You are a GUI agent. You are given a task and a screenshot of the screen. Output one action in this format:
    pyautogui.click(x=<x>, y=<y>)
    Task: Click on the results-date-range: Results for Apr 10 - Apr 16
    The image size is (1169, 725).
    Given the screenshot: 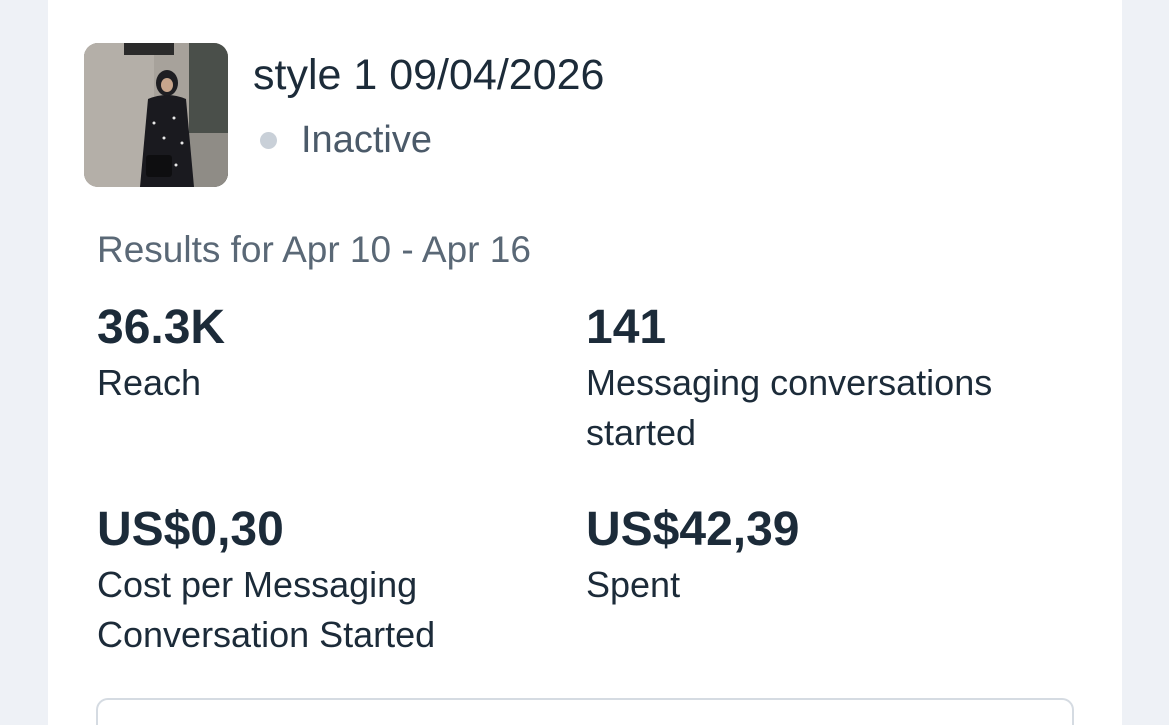 What is the action you would take?
    pyautogui.click(x=314, y=249)
    